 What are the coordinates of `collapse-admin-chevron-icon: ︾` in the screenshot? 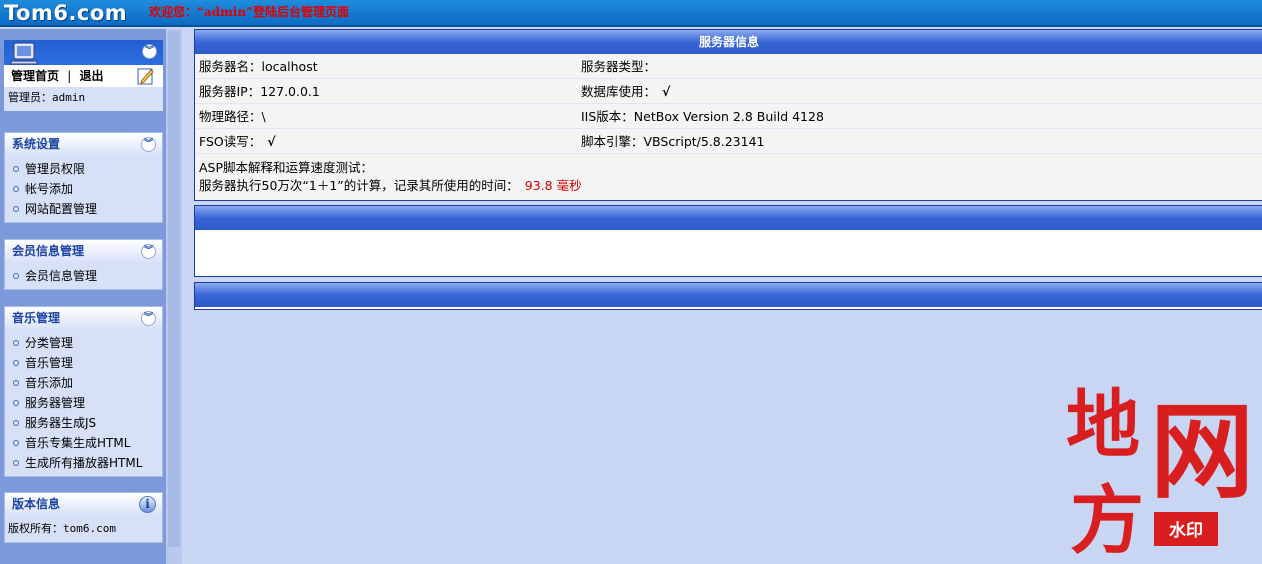 It's located at (149, 51).